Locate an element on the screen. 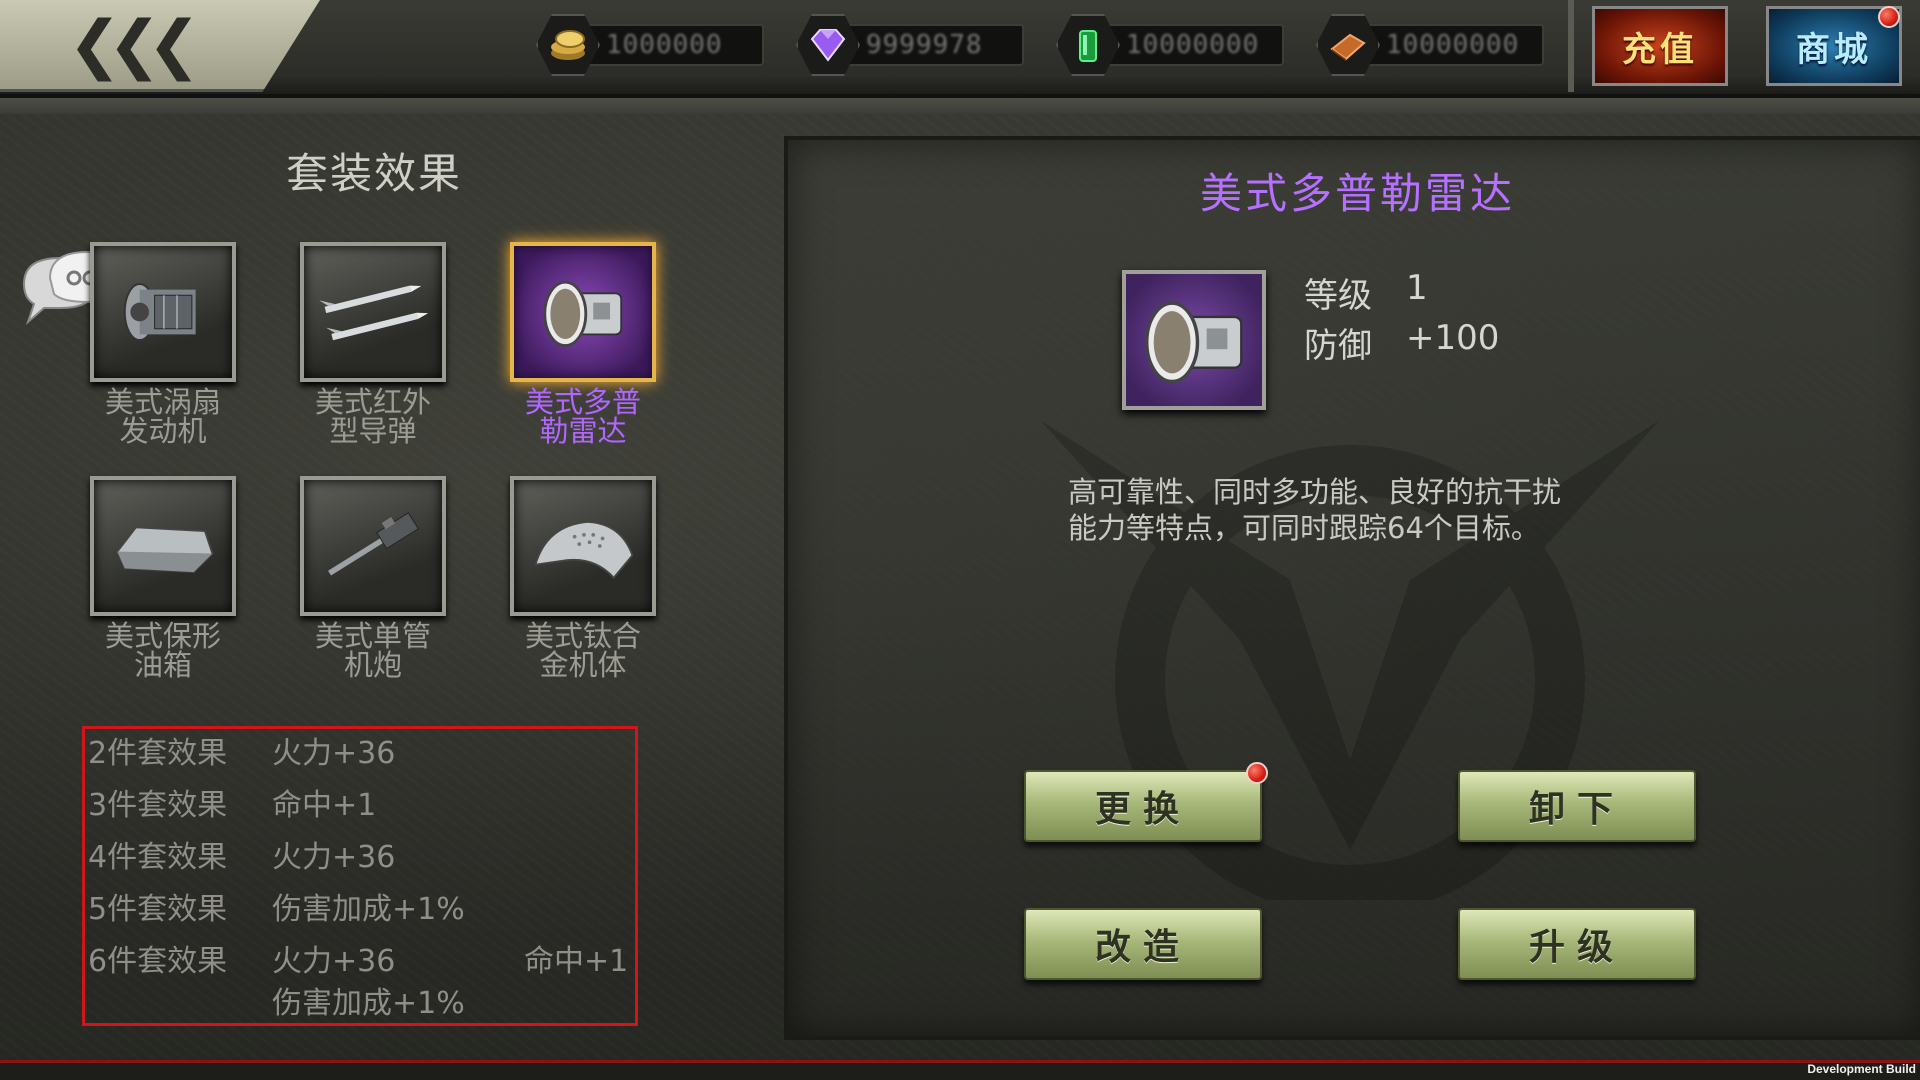 The height and width of the screenshot is (1080, 1920). effect-label: 2件套效果 is located at coordinates (158, 753).